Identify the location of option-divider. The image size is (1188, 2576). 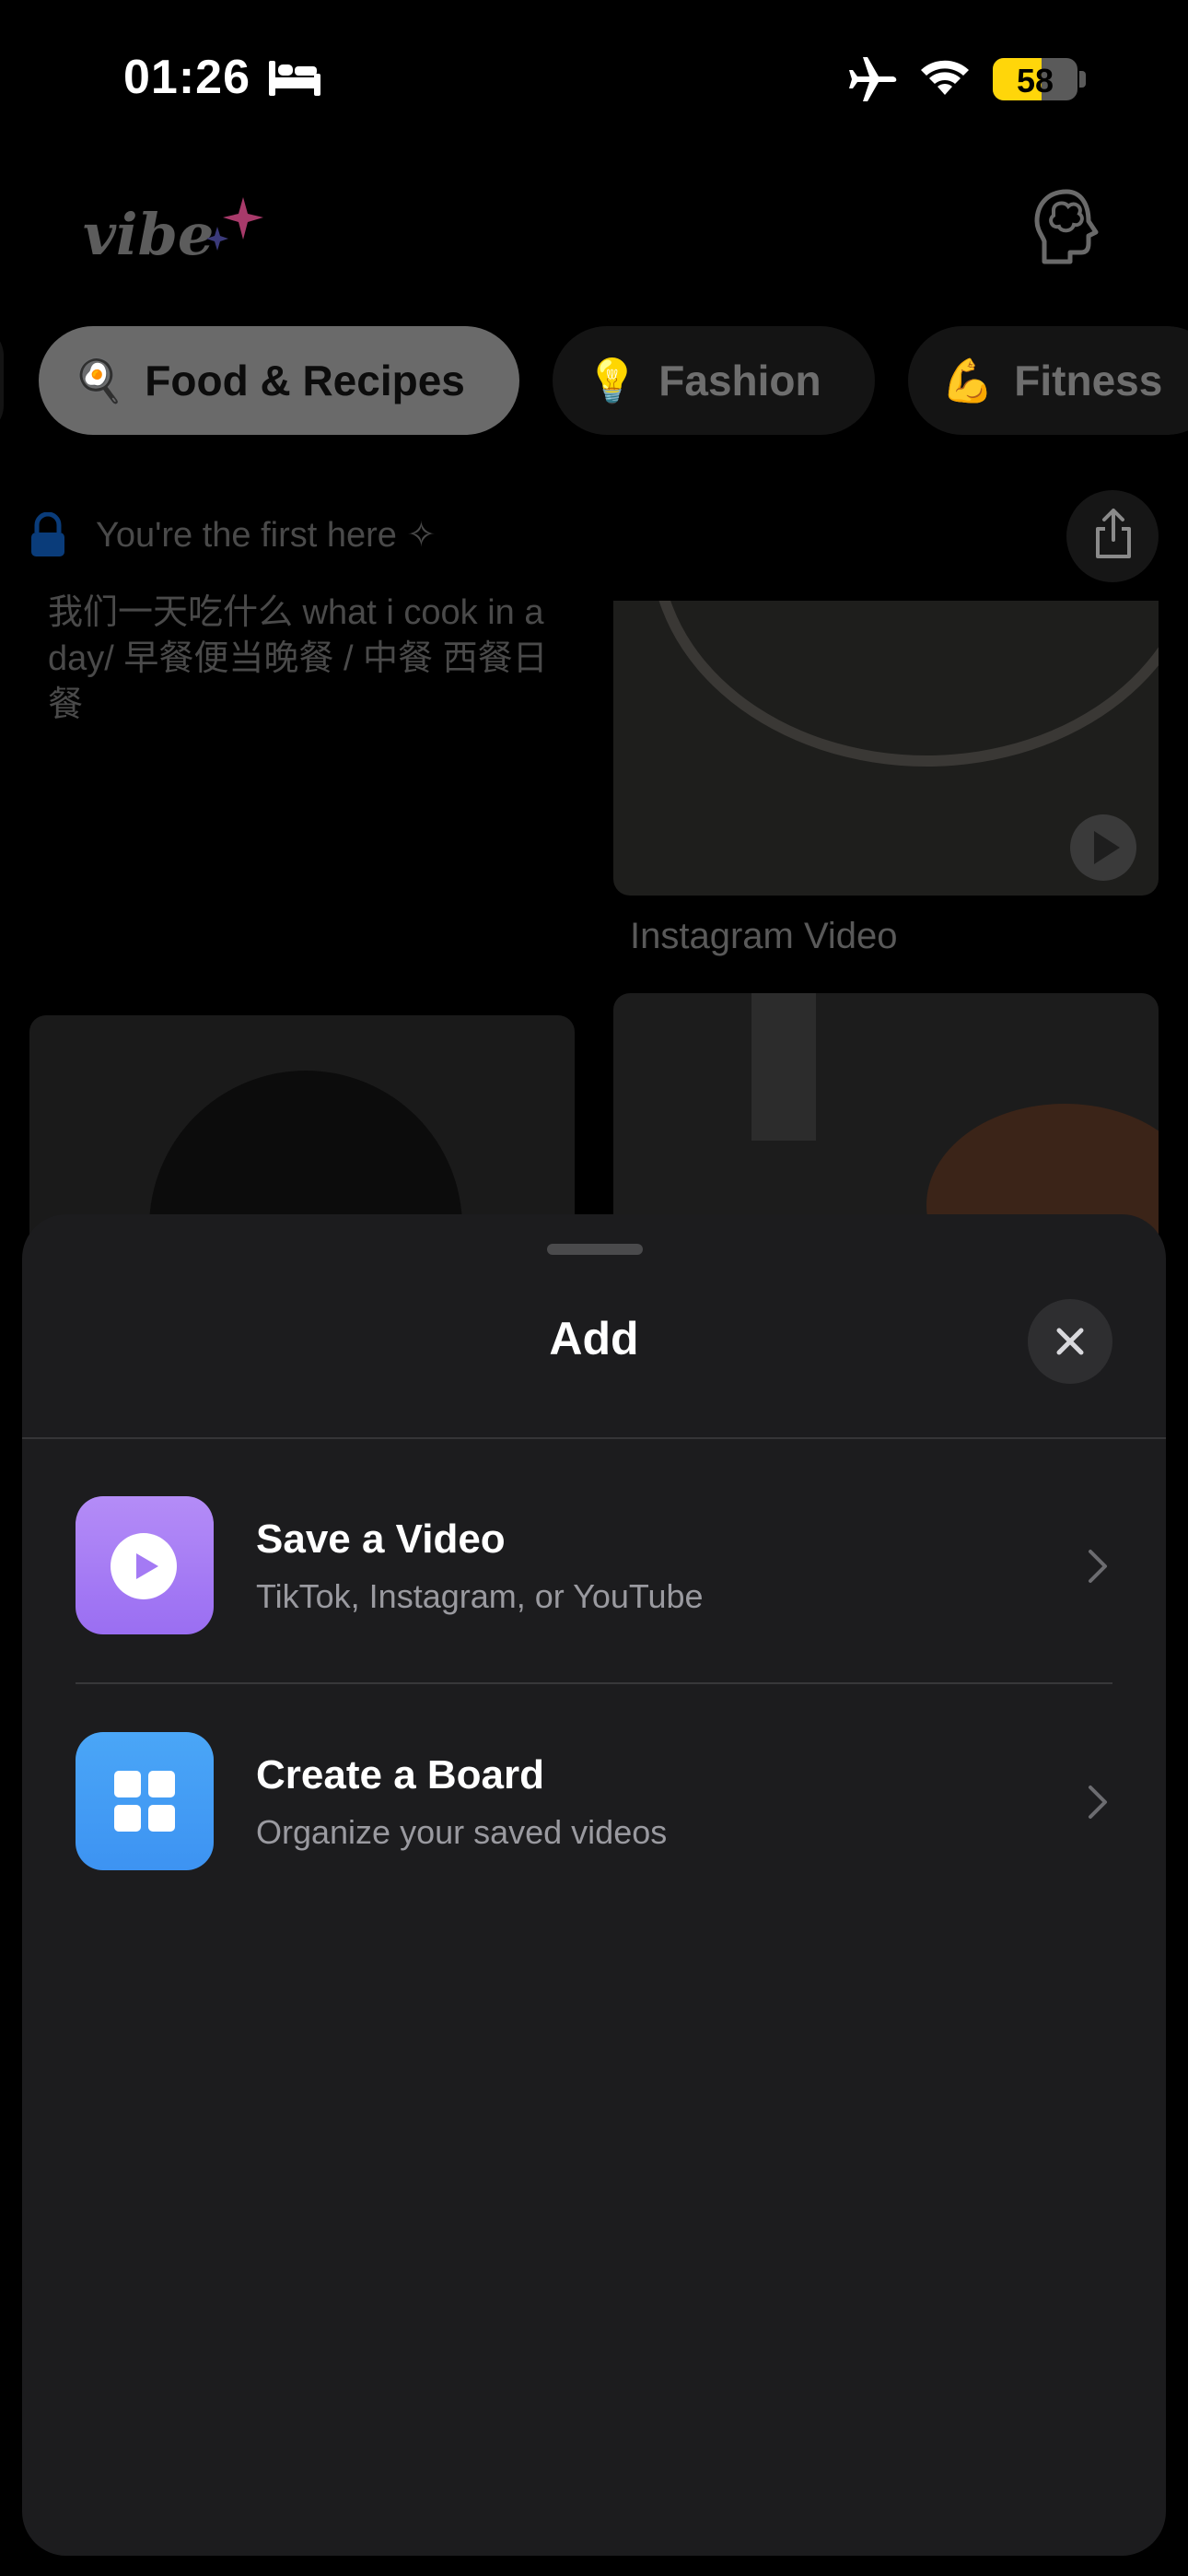
(594, 1683).